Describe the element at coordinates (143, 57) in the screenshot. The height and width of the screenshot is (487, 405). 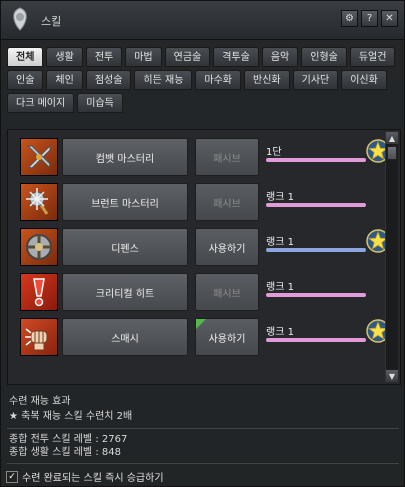
I see `tab-row1-3: 마법` at that location.